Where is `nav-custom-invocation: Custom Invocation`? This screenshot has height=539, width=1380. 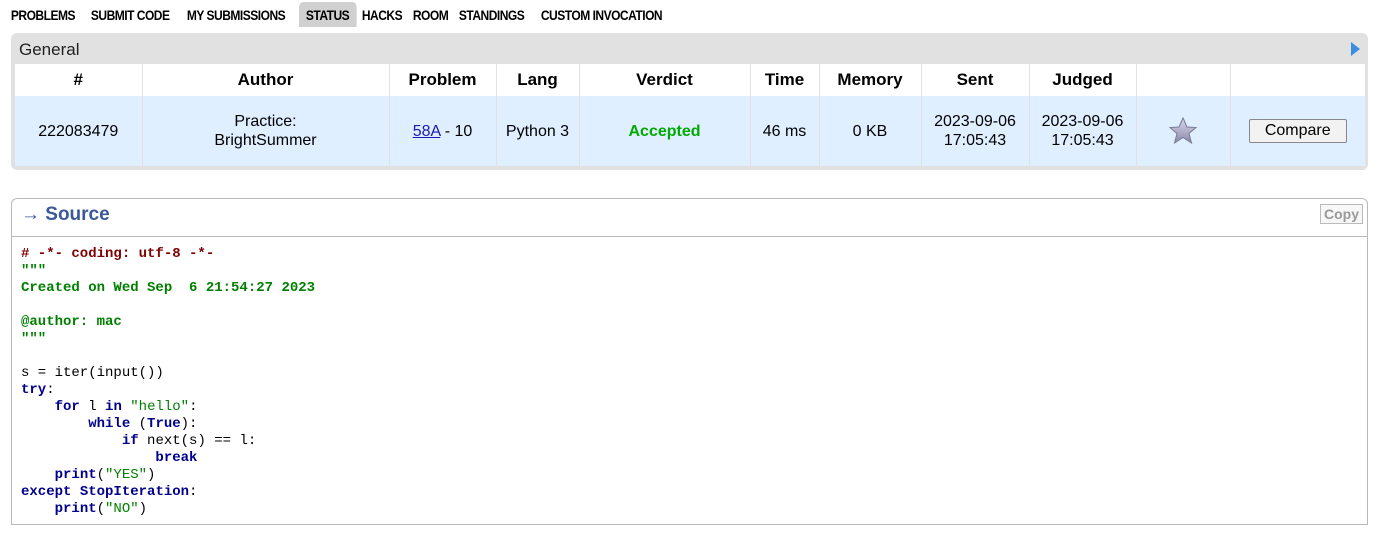
nav-custom-invocation: Custom Invocation is located at coordinates (602, 14).